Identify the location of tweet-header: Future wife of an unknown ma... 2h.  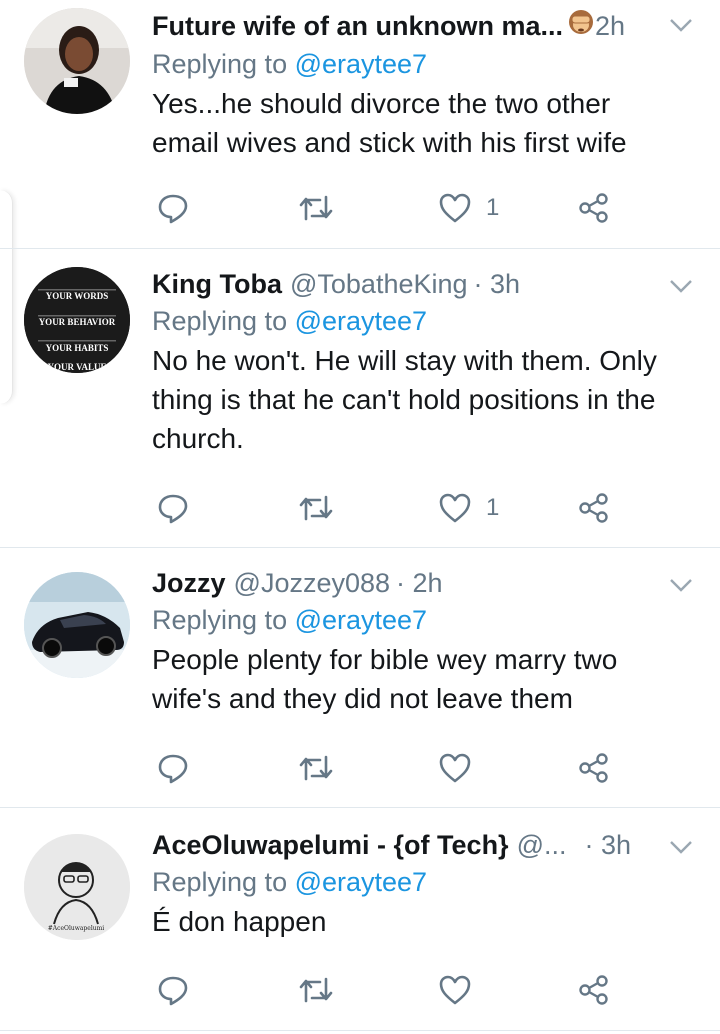
(421, 26).